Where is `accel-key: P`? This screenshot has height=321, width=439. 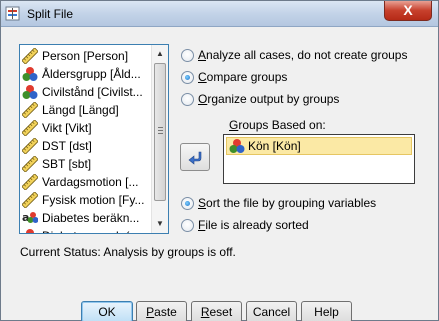
accel-key: P is located at coordinates (150, 312).